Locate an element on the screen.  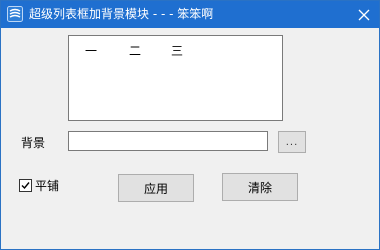
tile-checkbox: 平铺 is located at coordinates (39, 185).